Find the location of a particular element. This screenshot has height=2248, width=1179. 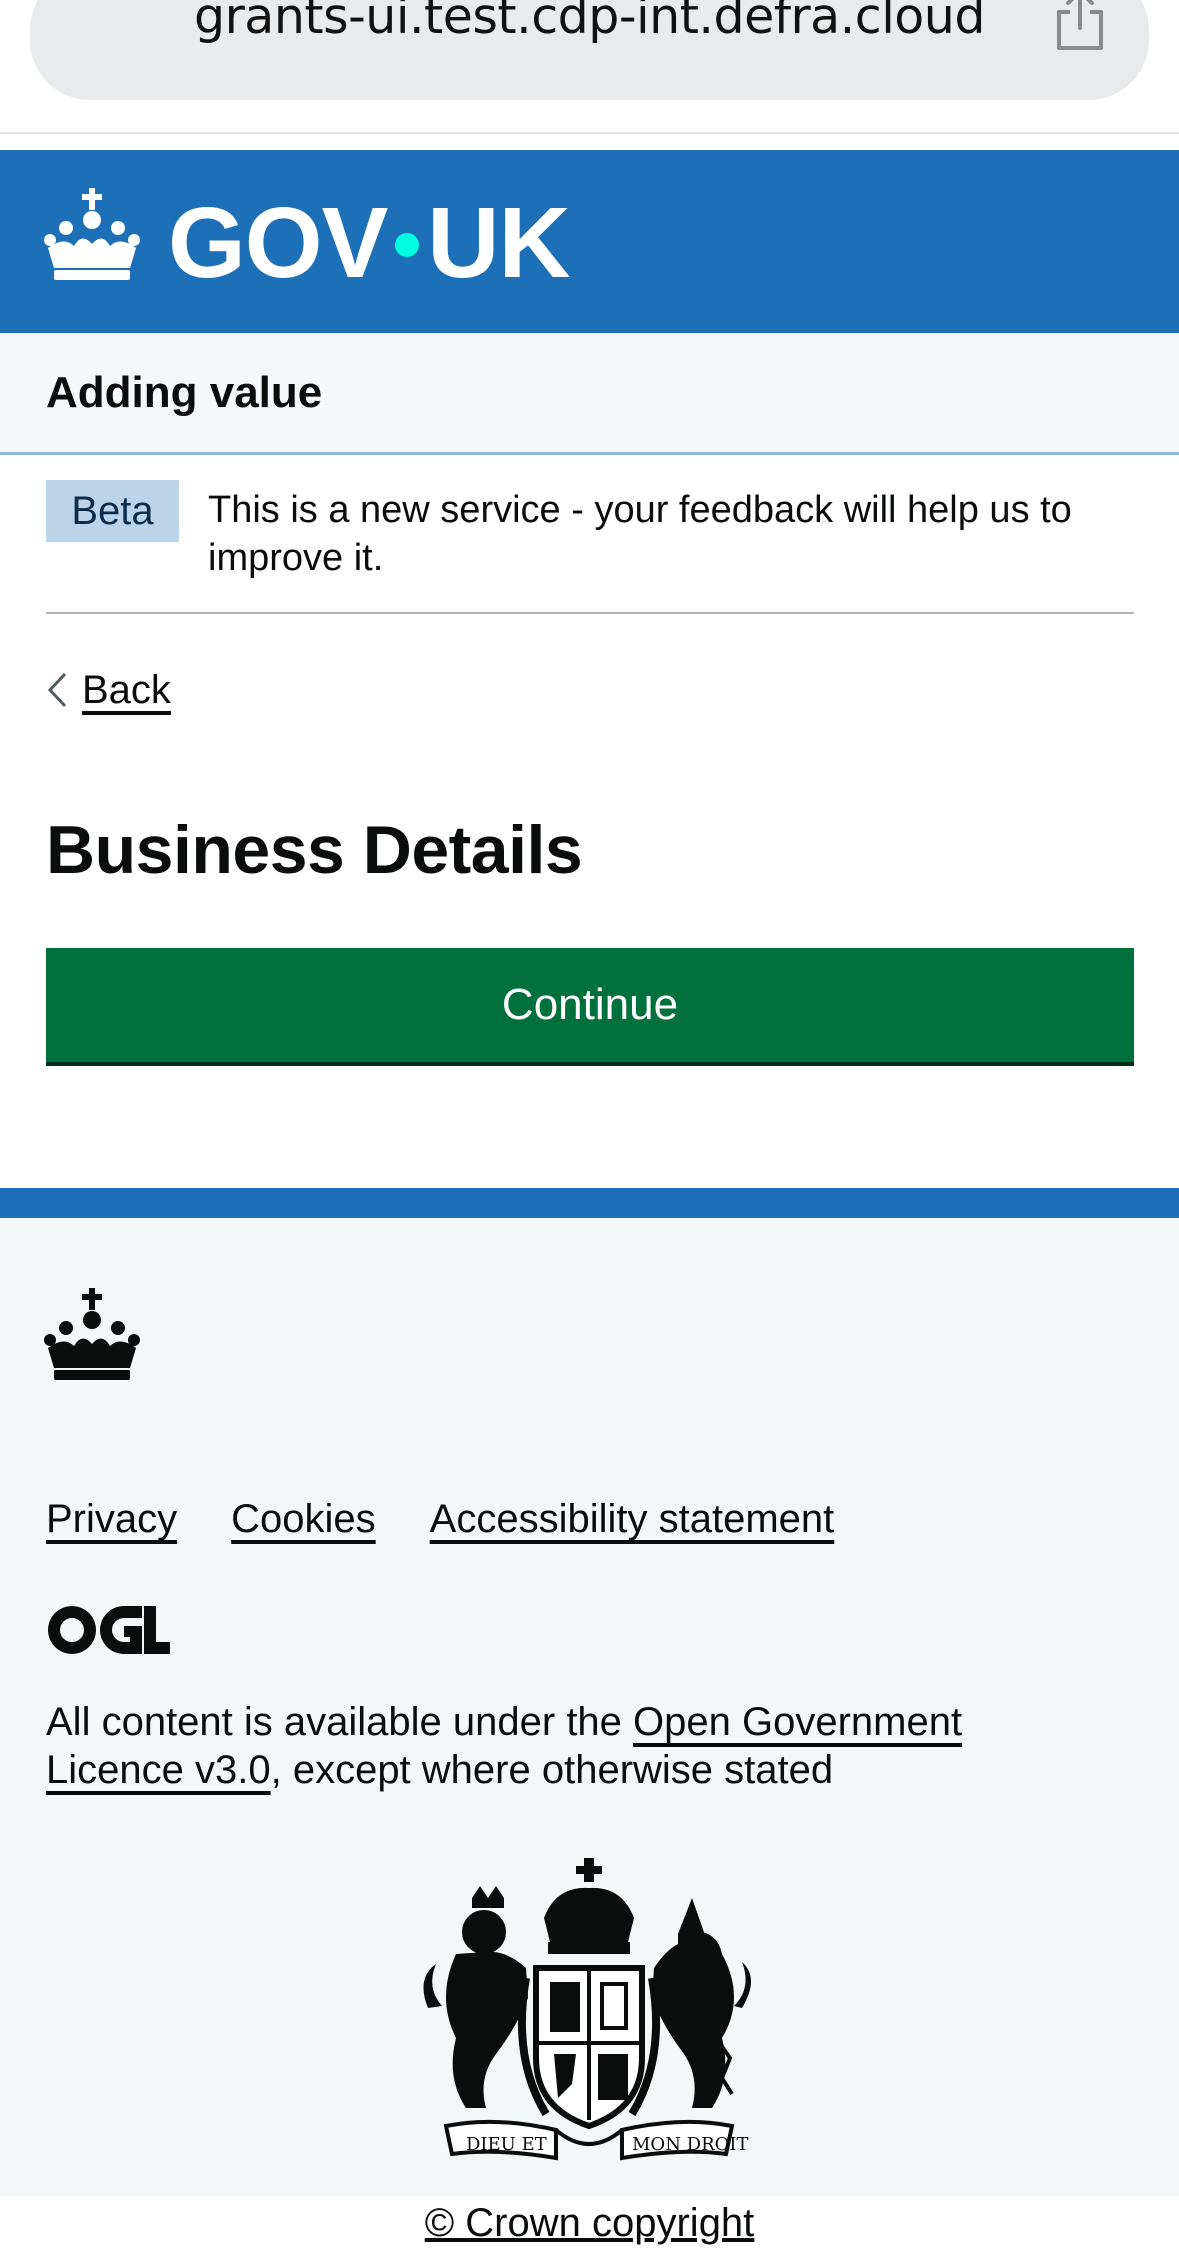

svg-text: MON DROIT is located at coordinates (690, 2144).